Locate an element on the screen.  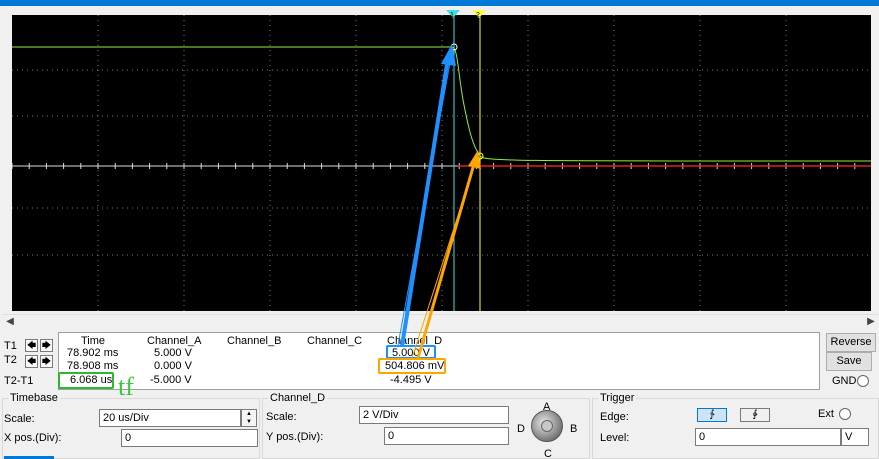
header-channel-b: Channel_B is located at coordinates (254, 341).